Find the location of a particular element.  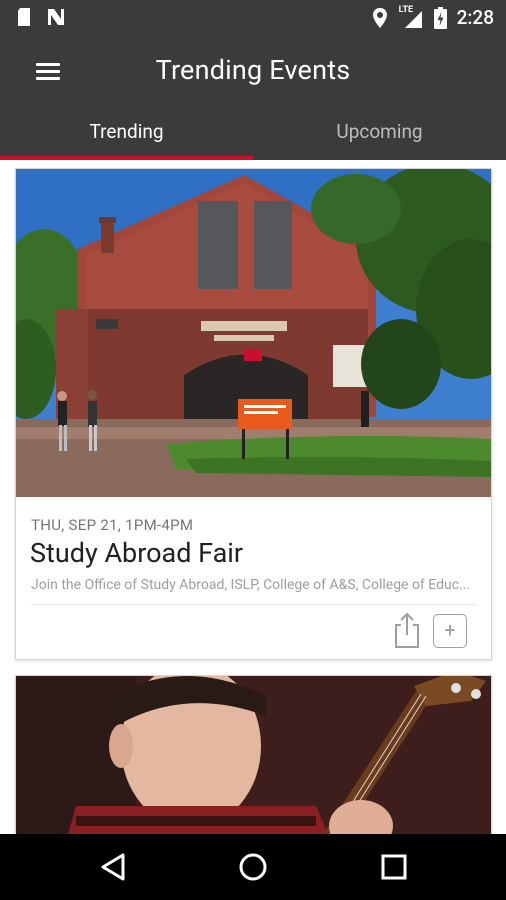

back-button is located at coordinates (114, 867).